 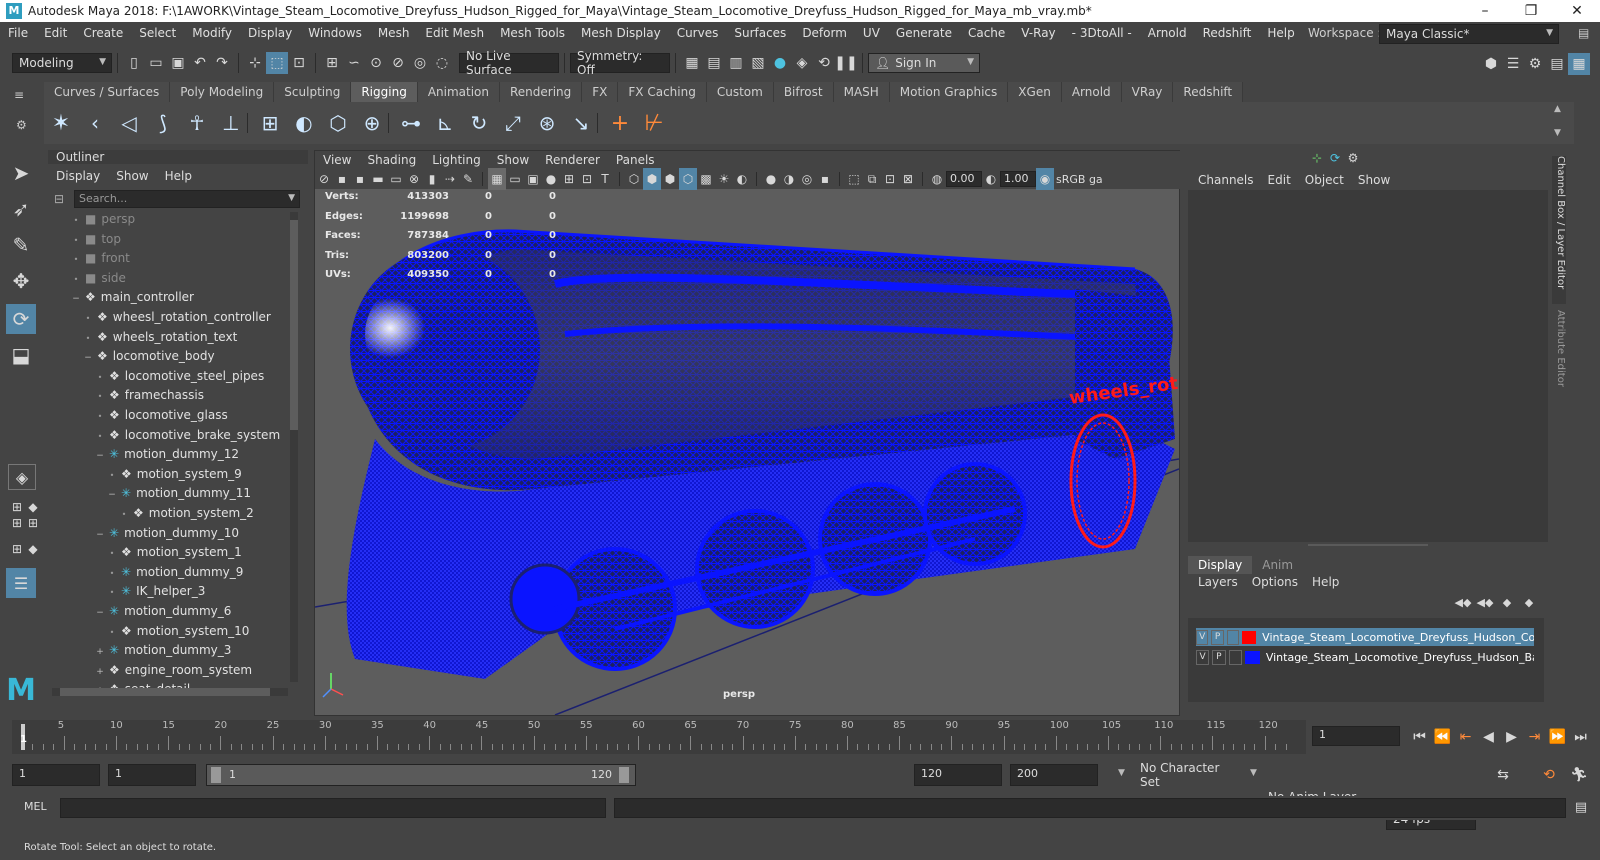 What do you see at coordinates (1485, 11) in the screenshot?
I see `minimize-button: –` at bounding box center [1485, 11].